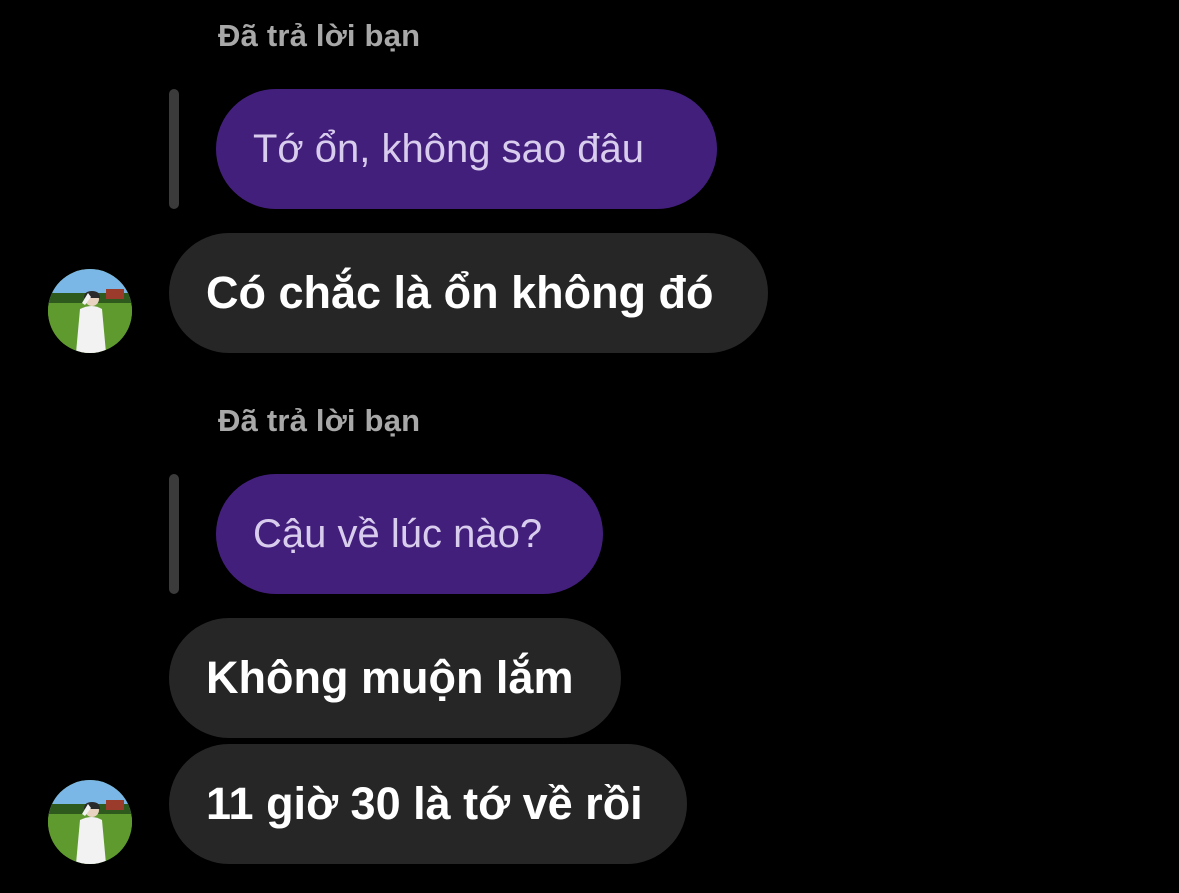 The width and height of the screenshot is (1179, 893). Describe the element at coordinates (390, 677) in the screenshot. I see `message-text: Không muộn lắm` at that location.